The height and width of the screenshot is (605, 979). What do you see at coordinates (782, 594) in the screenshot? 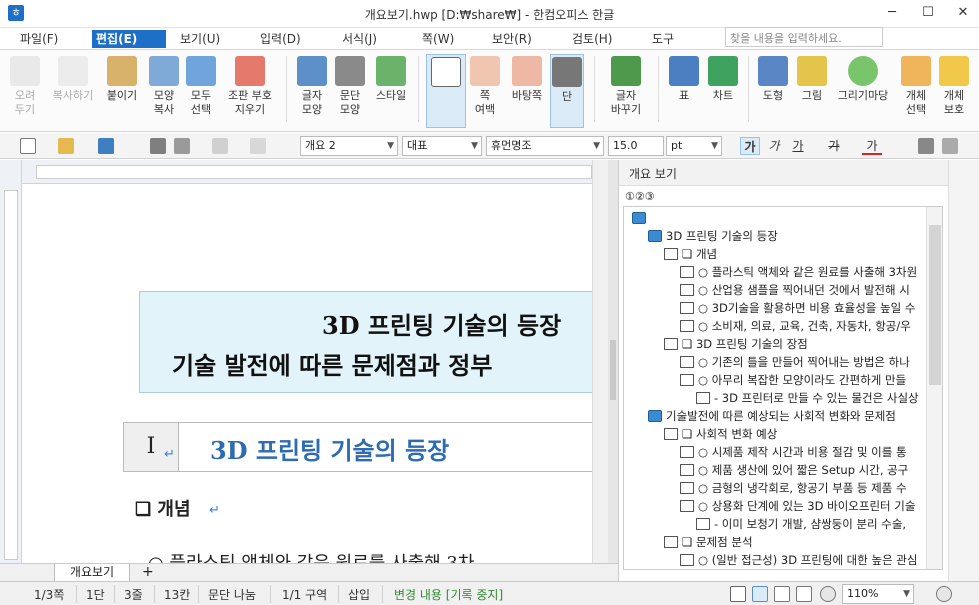
I see `view-two-page-icon` at bounding box center [782, 594].